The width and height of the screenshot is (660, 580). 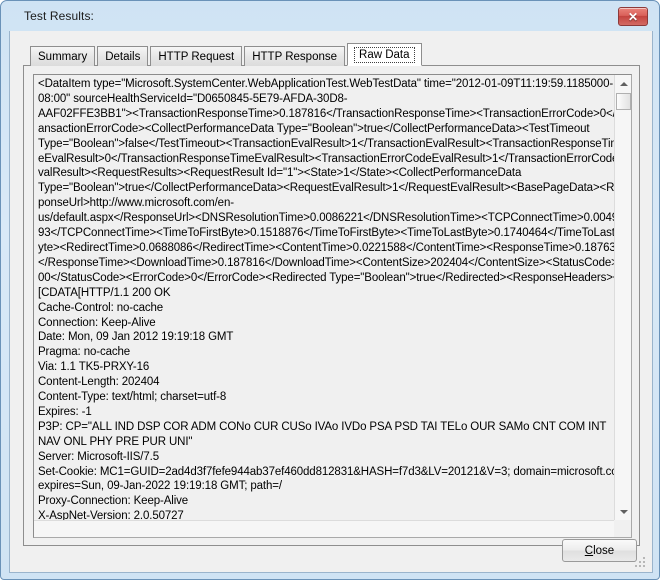 I want to click on window-close-button: ✕, so click(x=633, y=16).